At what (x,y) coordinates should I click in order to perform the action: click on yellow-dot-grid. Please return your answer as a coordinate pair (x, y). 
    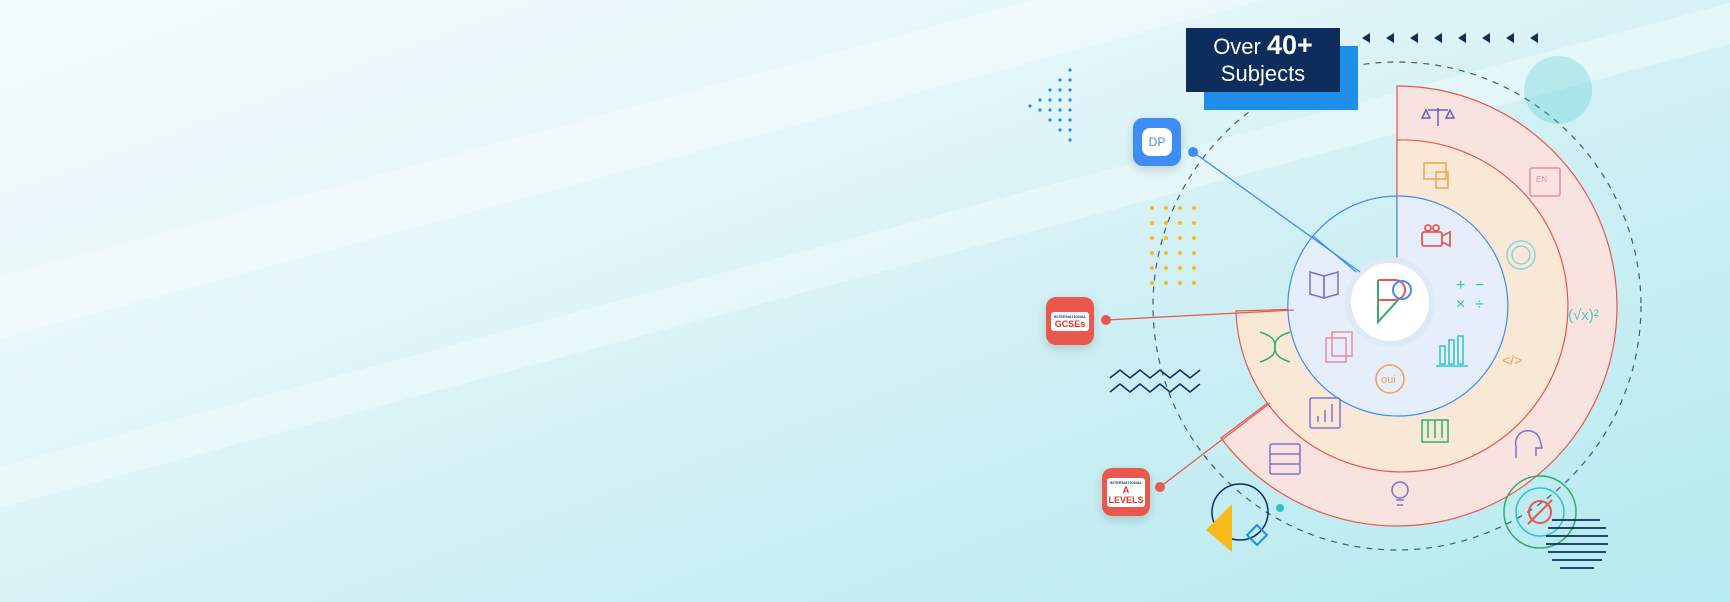
    Looking at the image, I should click on (1173, 245).